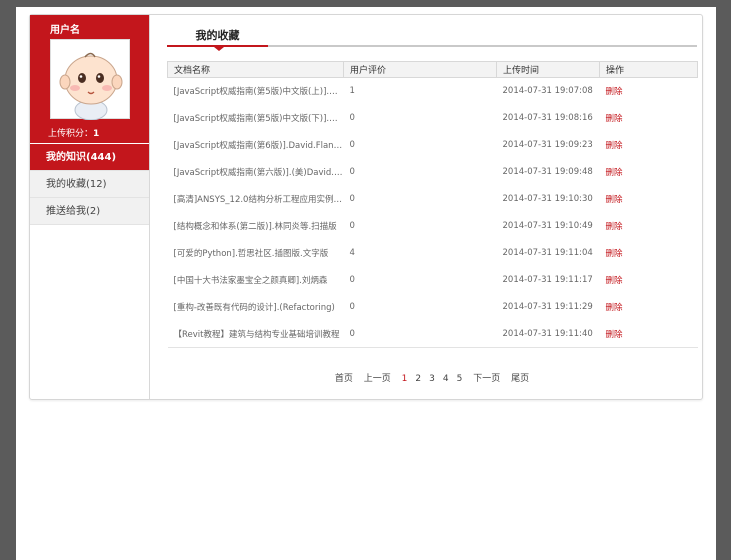 This screenshot has height=560, width=731. What do you see at coordinates (255, 334) in the screenshot?
I see `document-name-link: 【Revit教程】建筑与结构专业基础培训教程` at bounding box center [255, 334].